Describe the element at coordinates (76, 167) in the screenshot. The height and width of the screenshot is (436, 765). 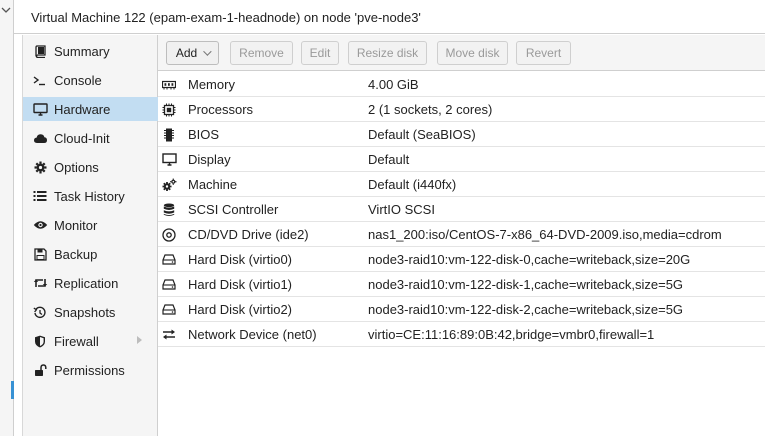
I see `sidebar-item-label: Options` at that location.